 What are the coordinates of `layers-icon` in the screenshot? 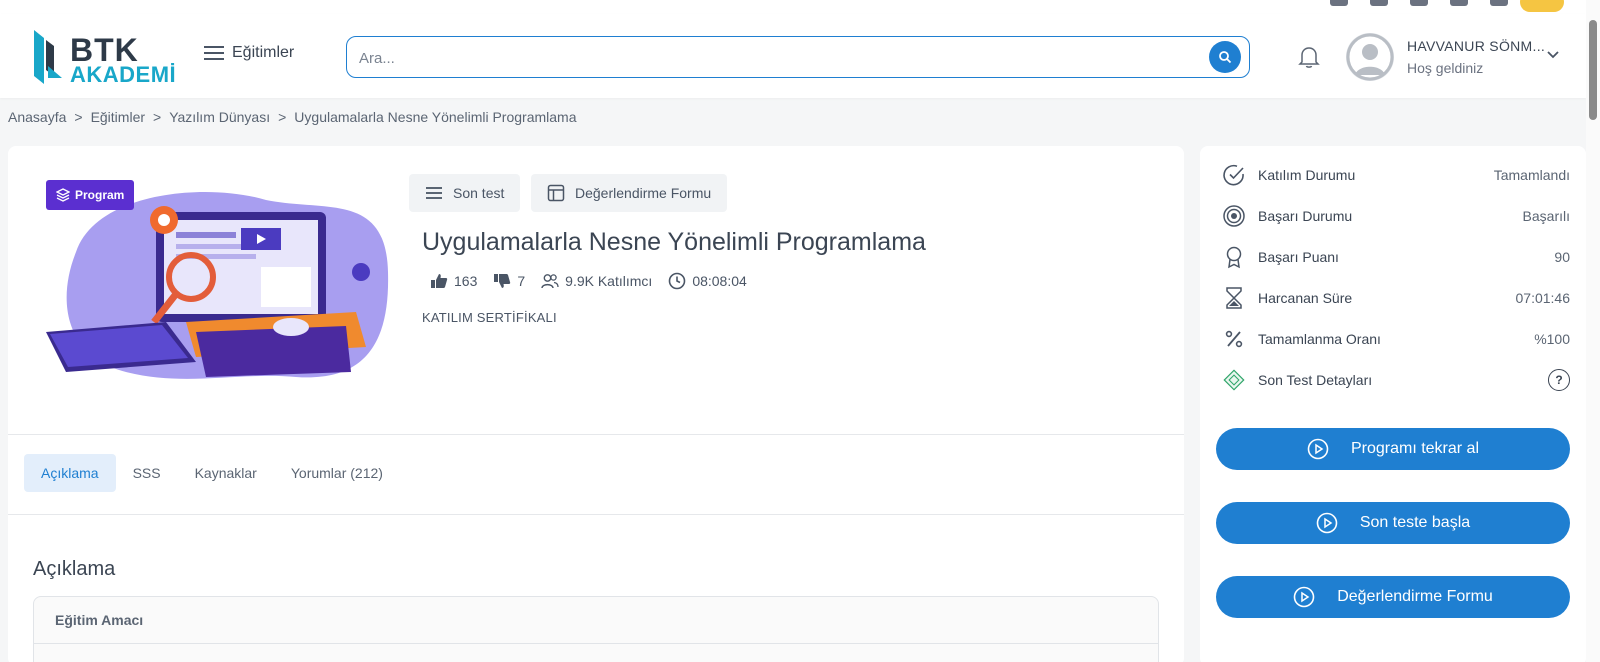 It's located at (63, 195).